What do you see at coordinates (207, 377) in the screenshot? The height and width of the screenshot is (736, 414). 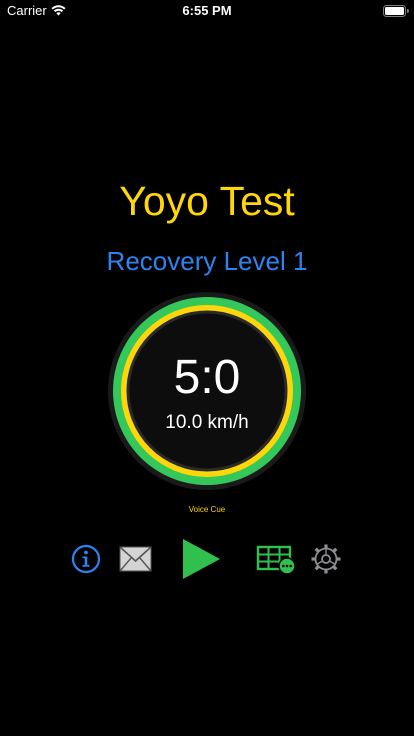 I see `timer-time: 5:0` at bounding box center [207, 377].